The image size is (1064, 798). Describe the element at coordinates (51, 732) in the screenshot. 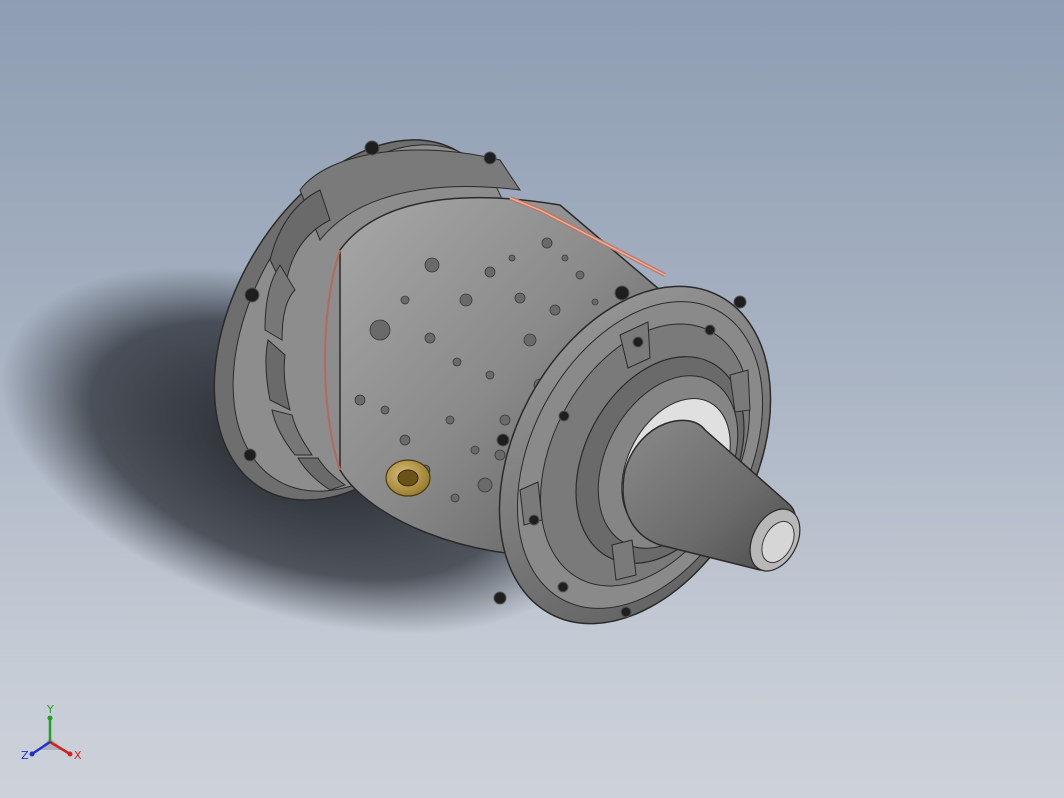

I see `triad-svg: Y X Z` at that location.